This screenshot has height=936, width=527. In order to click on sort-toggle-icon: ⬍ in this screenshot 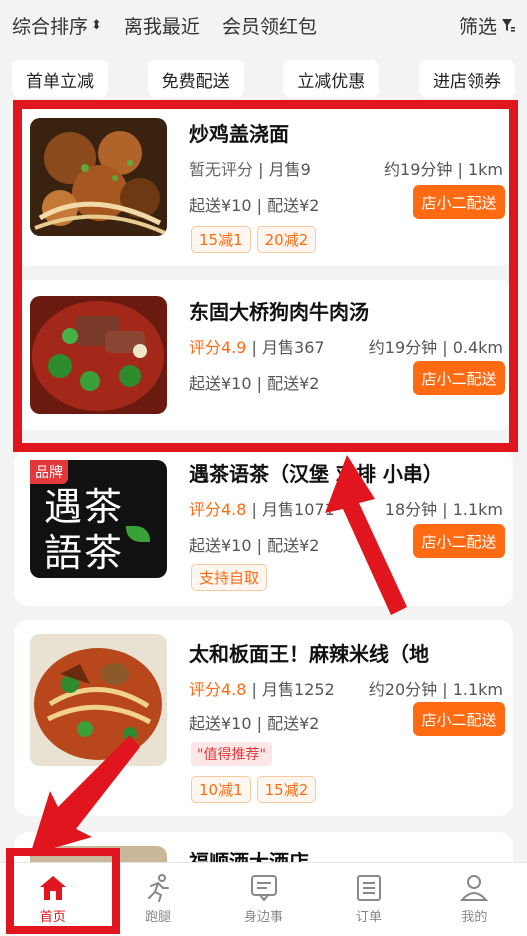, I will do `click(96, 25)`.